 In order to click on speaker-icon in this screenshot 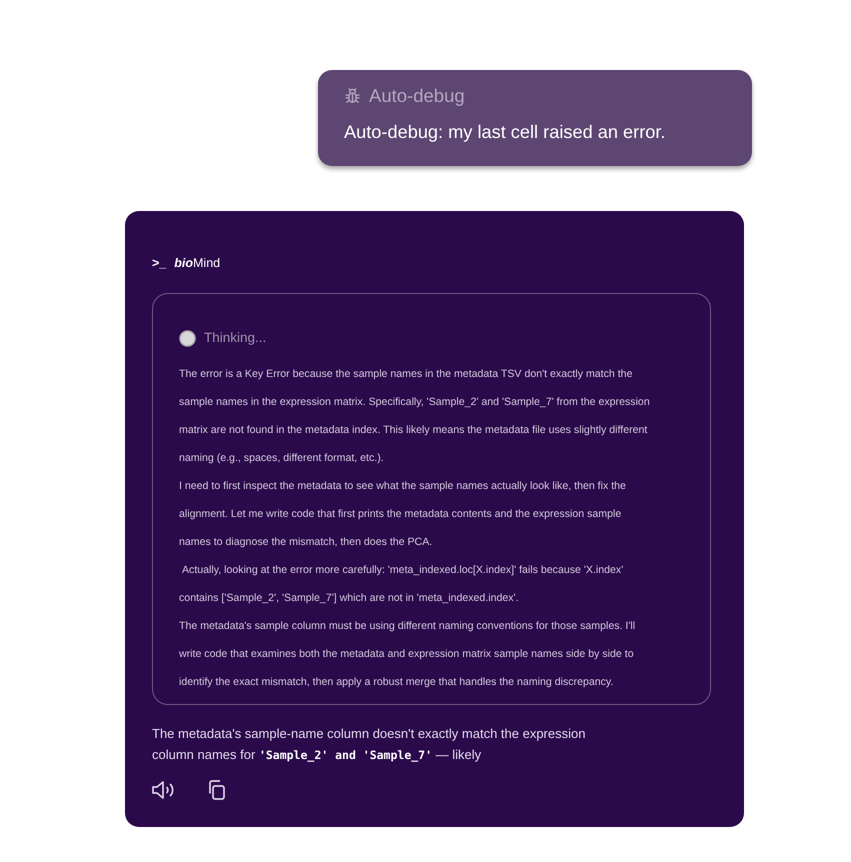, I will do `click(164, 790)`.